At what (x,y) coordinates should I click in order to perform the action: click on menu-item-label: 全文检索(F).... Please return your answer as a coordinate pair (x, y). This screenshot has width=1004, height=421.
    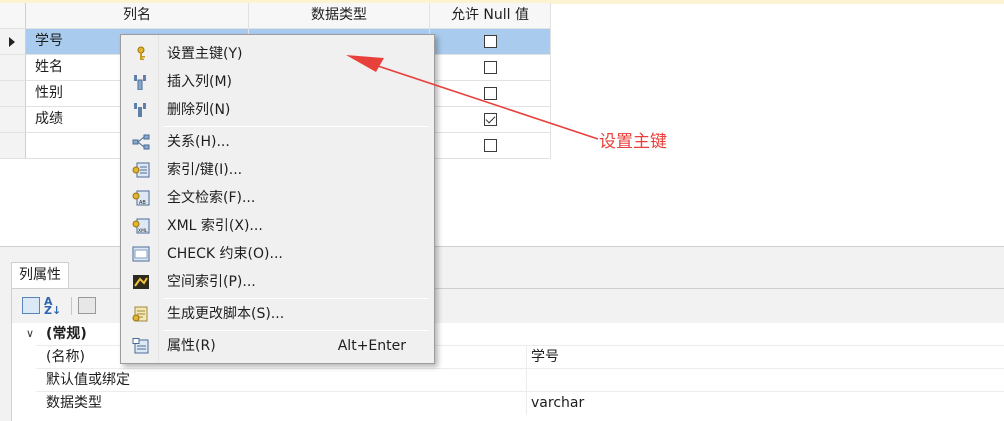
    Looking at the image, I should click on (211, 198).